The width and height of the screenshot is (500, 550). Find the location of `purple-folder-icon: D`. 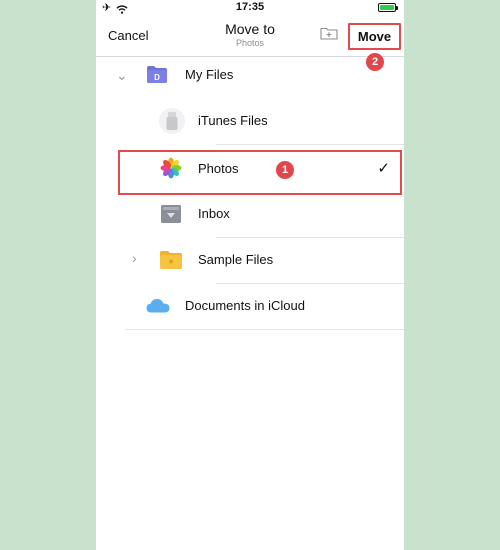

purple-folder-icon: D is located at coordinates (157, 77).